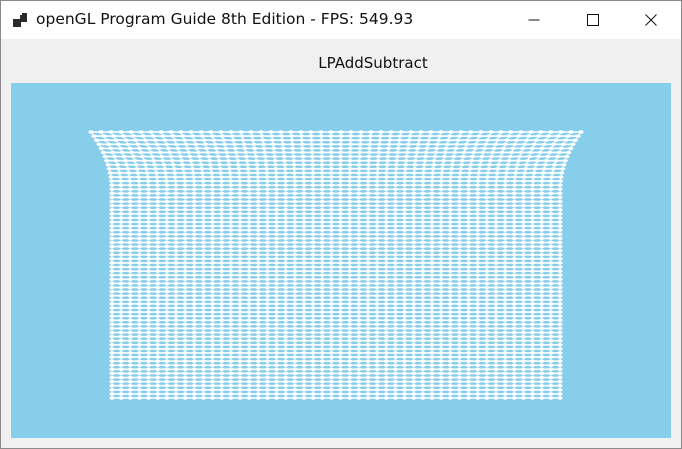 This screenshot has width=682, height=449. I want to click on canvas-label: LPAddSubtract, so click(373, 63).